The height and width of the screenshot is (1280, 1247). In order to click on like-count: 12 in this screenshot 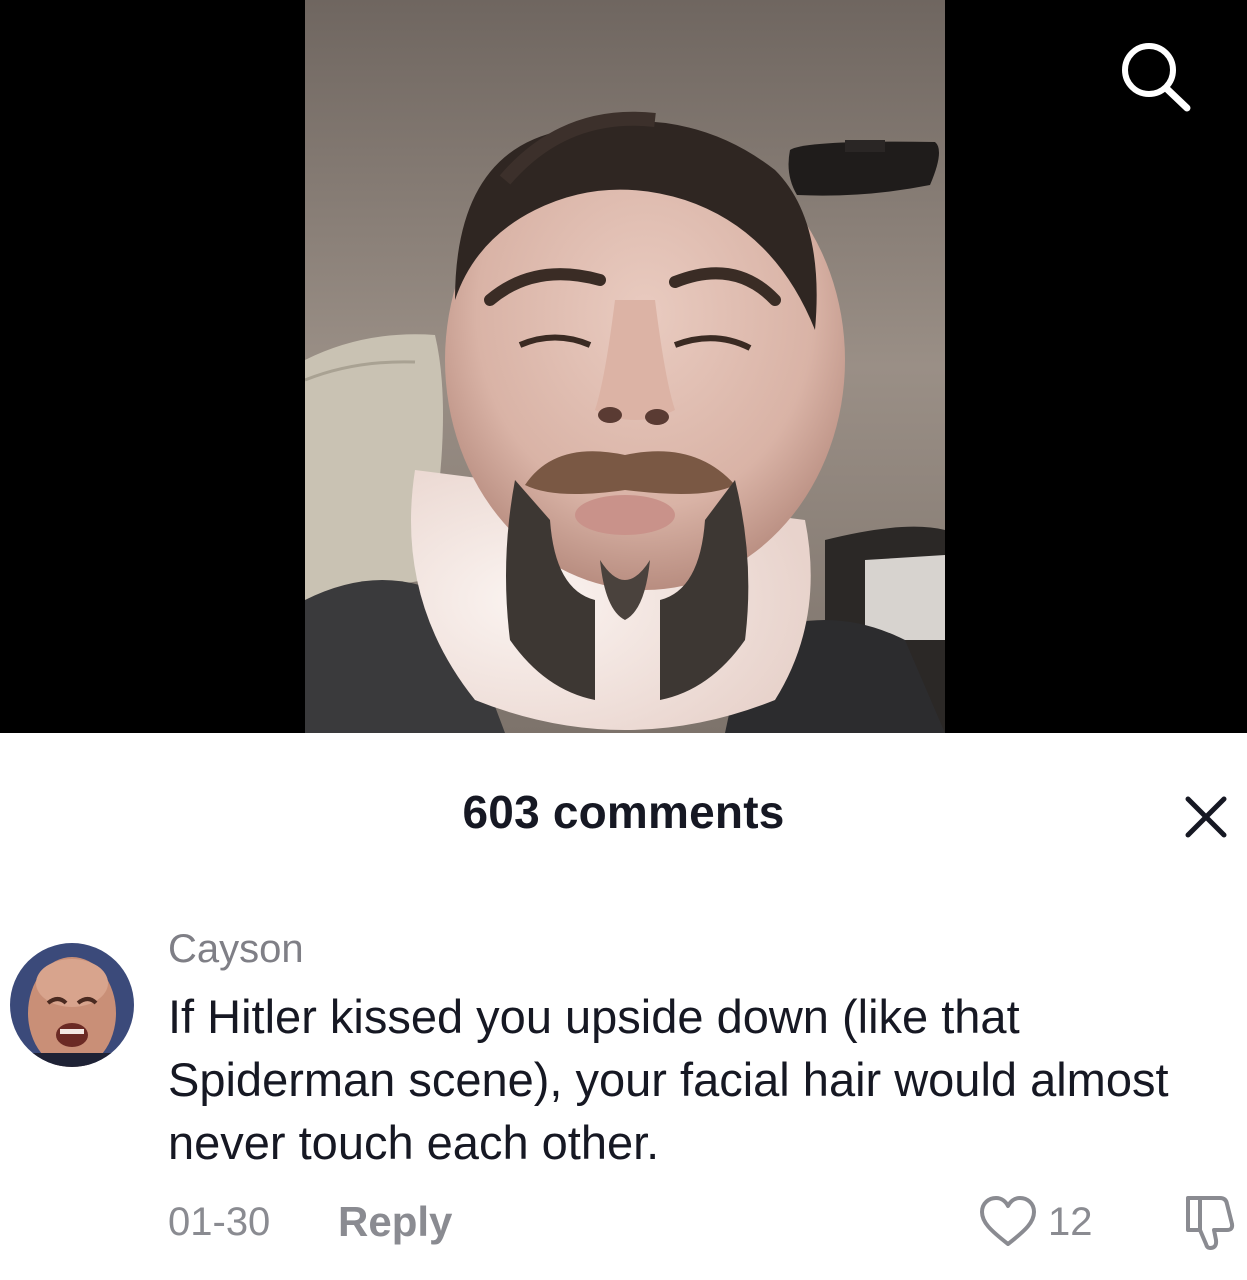, I will do `click(1070, 1222)`.